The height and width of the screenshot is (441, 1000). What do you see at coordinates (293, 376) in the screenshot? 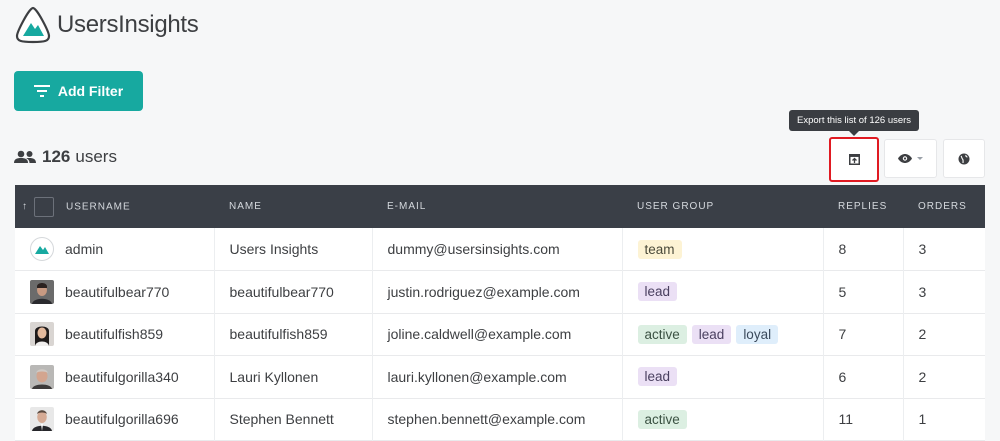
I see `name-cell: Lauri Kyllonen` at bounding box center [293, 376].